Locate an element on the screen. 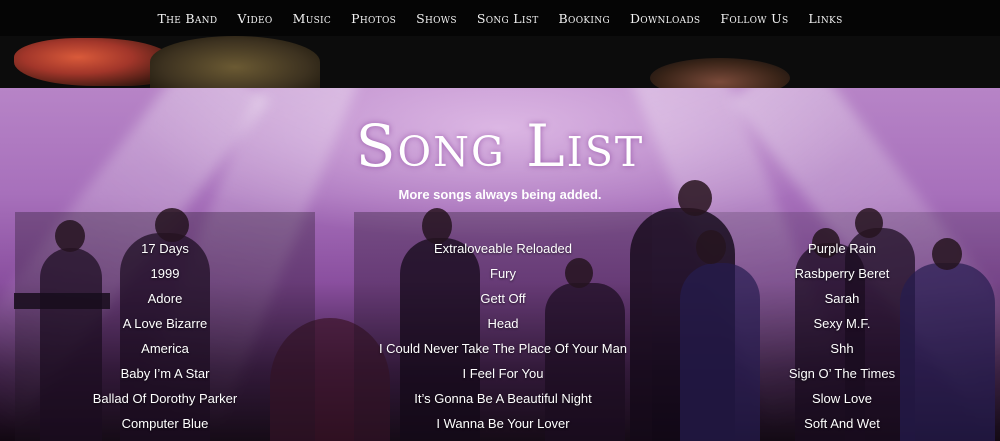 This screenshot has height=441, width=1000. nav-item-the-band: The Band is located at coordinates (187, 18).